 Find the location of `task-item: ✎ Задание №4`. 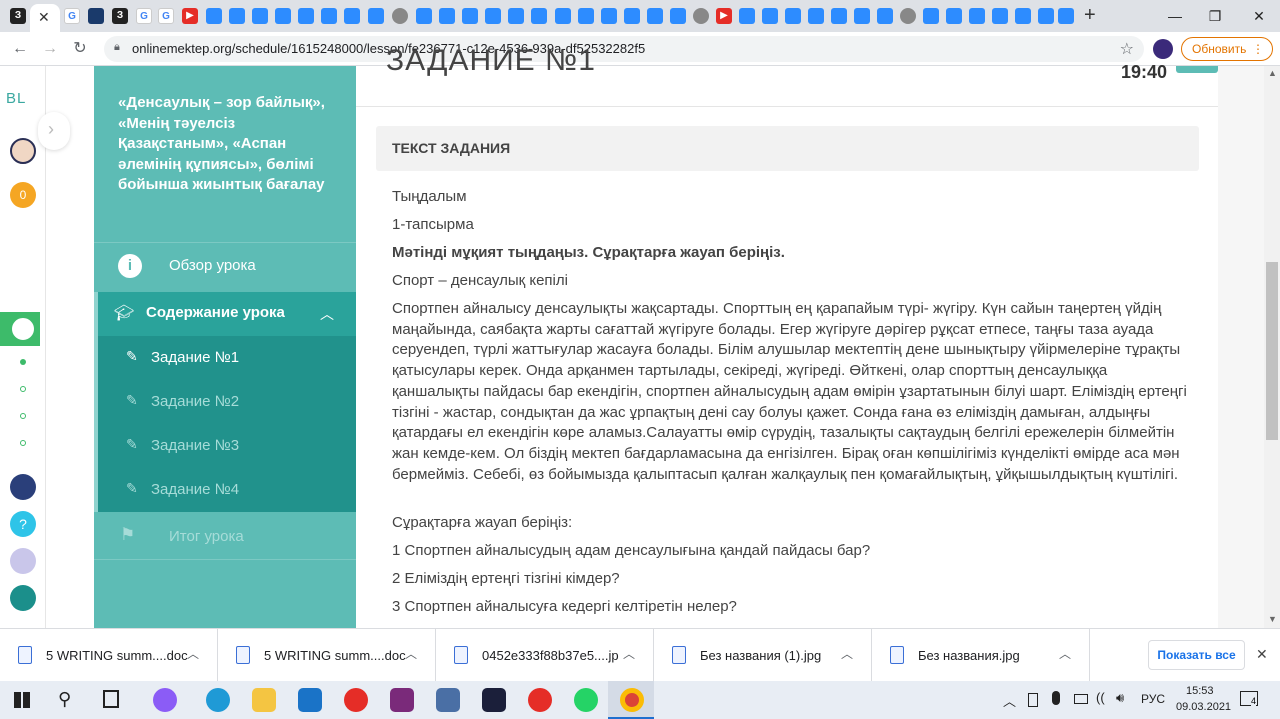

task-item: ✎ Задание №4 is located at coordinates (225, 490).